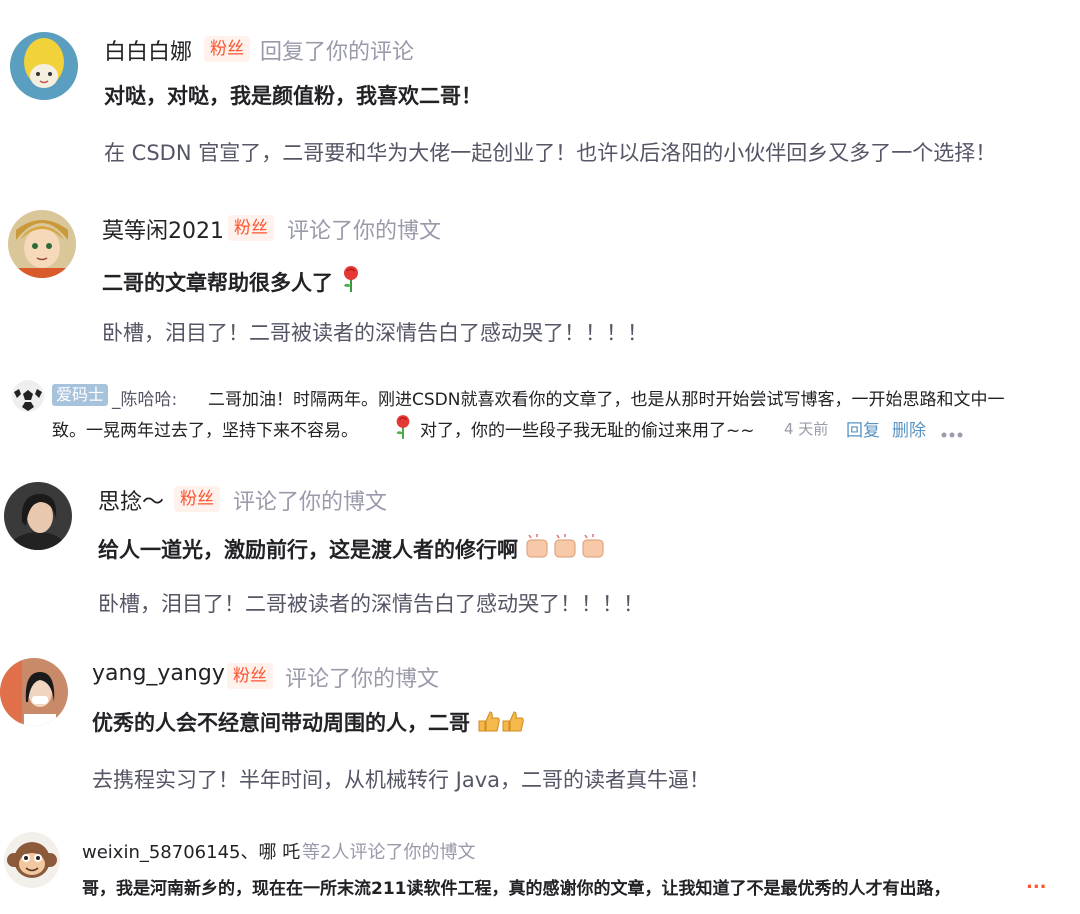 The image size is (1080, 914). Describe the element at coordinates (863, 428) in the screenshot. I see `reply-link: 回复` at that location.